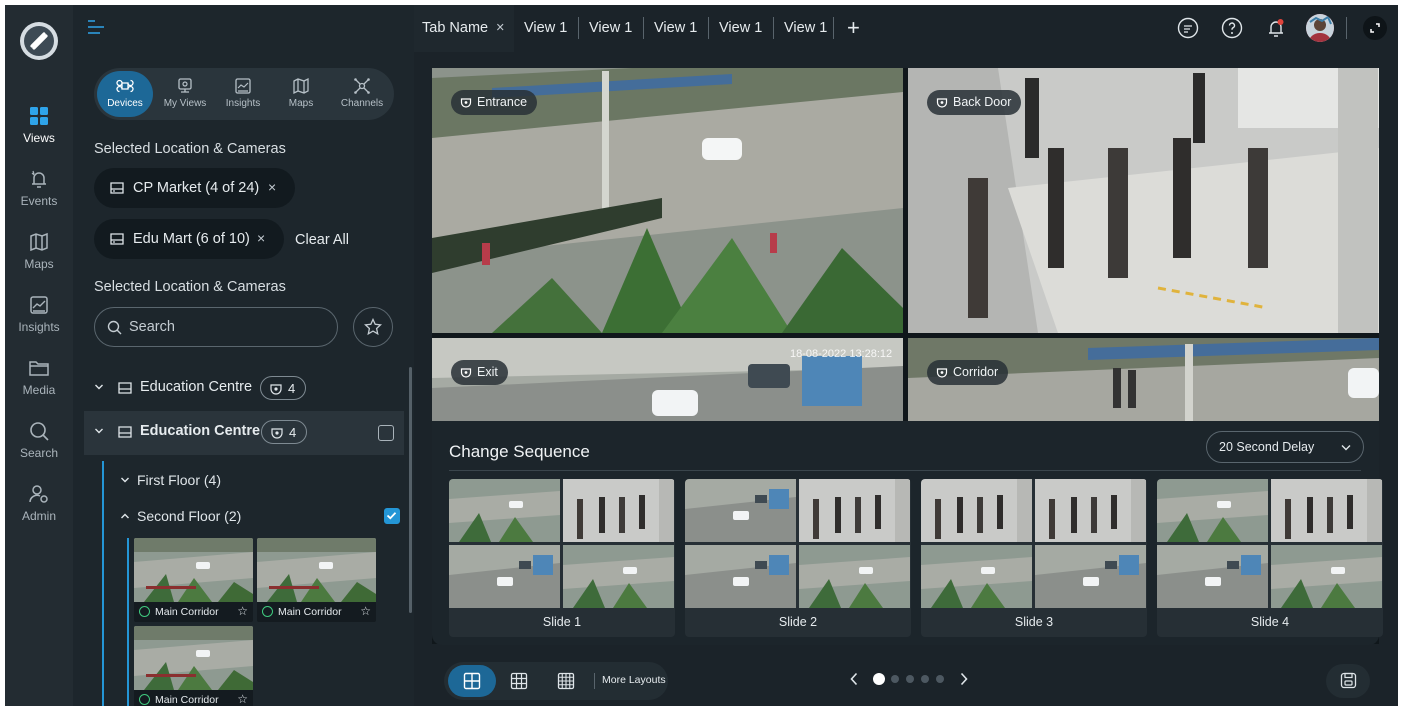 This screenshot has height=711, width=1403. What do you see at coordinates (125, 516) in the screenshot?
I see `chevron-up-icon` at bounding box center [125, 516].